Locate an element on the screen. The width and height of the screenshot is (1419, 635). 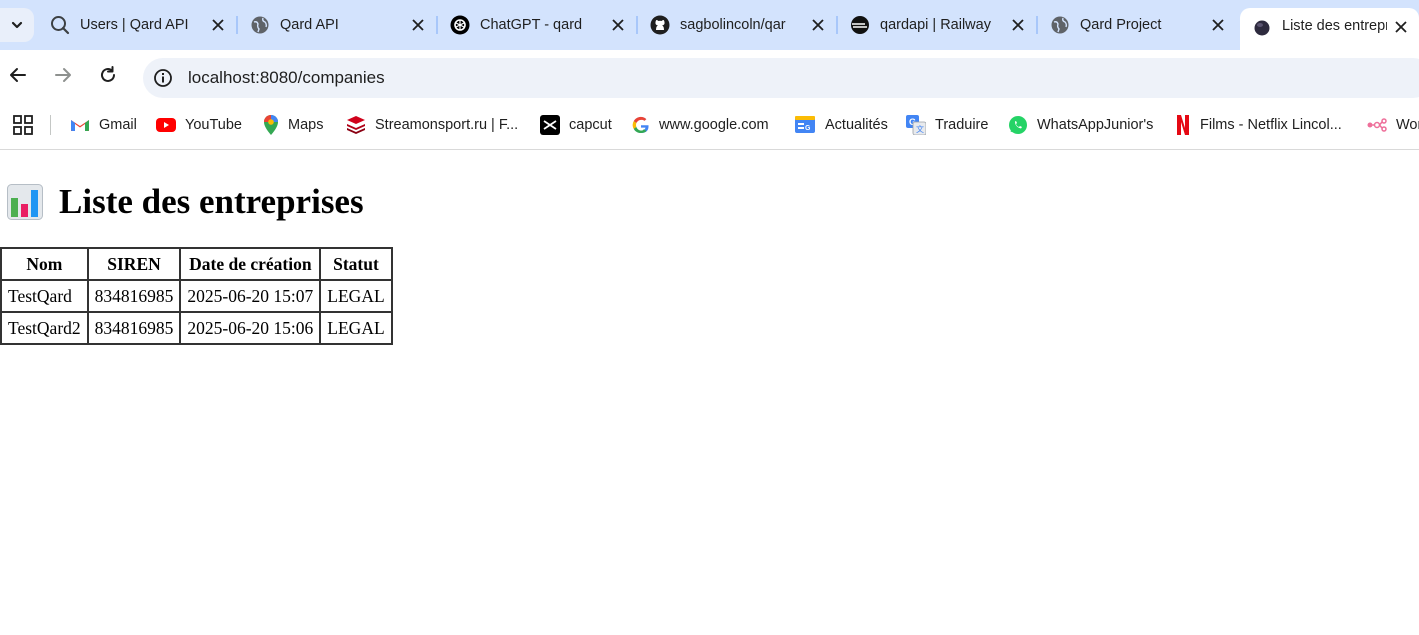
tab-github-repo: sagbolincoln/qar is located at coordinates (737, 25).